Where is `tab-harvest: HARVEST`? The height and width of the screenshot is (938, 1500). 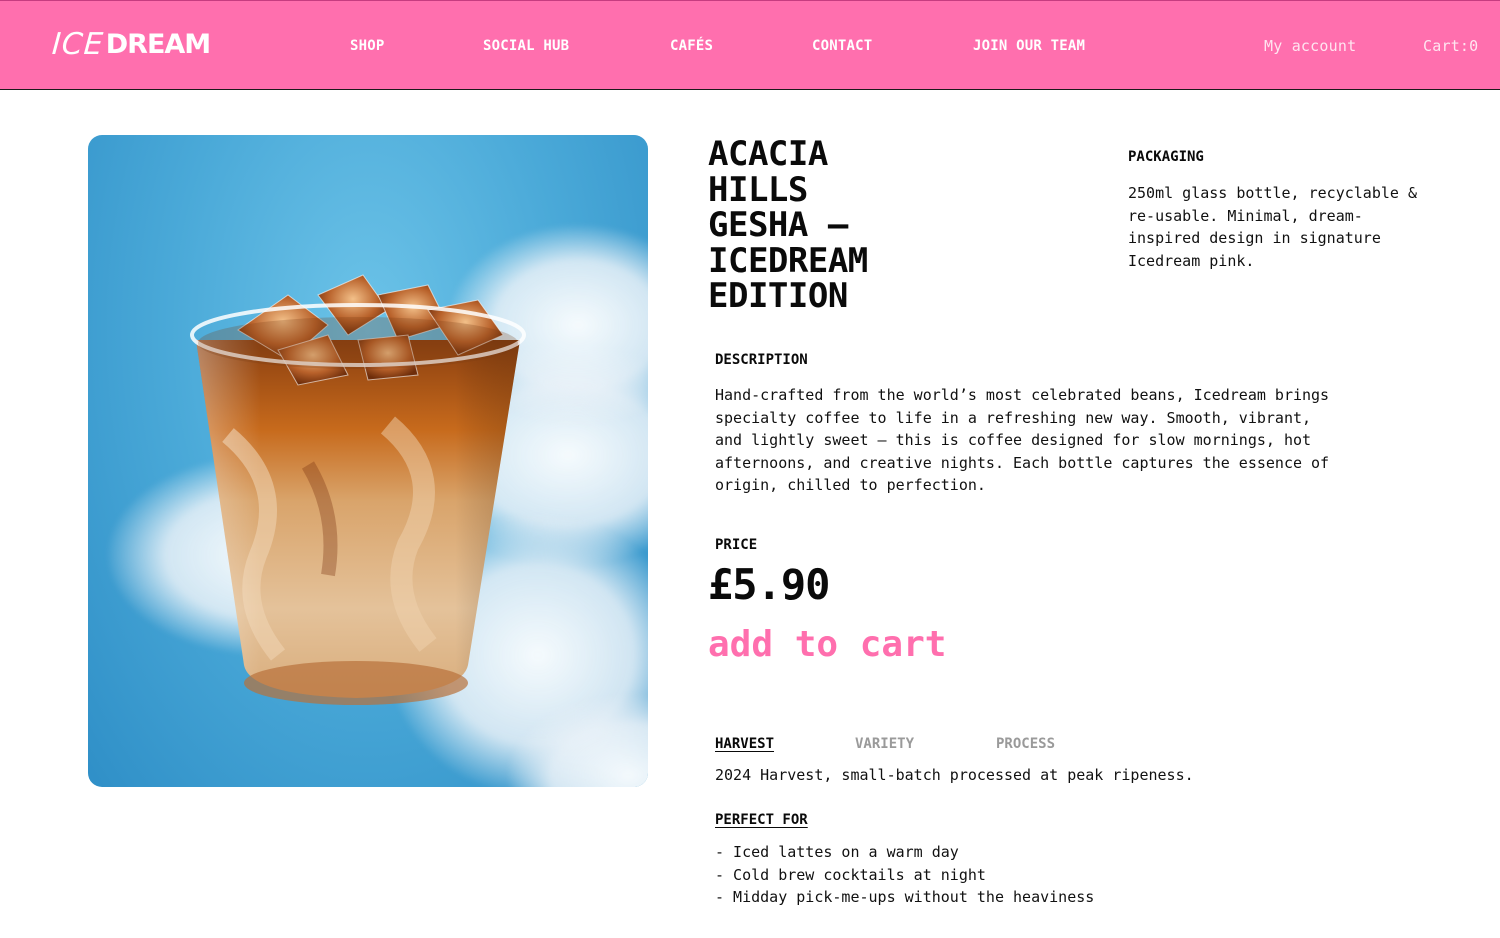 tab-harvest: HARVEST is located at coordinates (744, 744).